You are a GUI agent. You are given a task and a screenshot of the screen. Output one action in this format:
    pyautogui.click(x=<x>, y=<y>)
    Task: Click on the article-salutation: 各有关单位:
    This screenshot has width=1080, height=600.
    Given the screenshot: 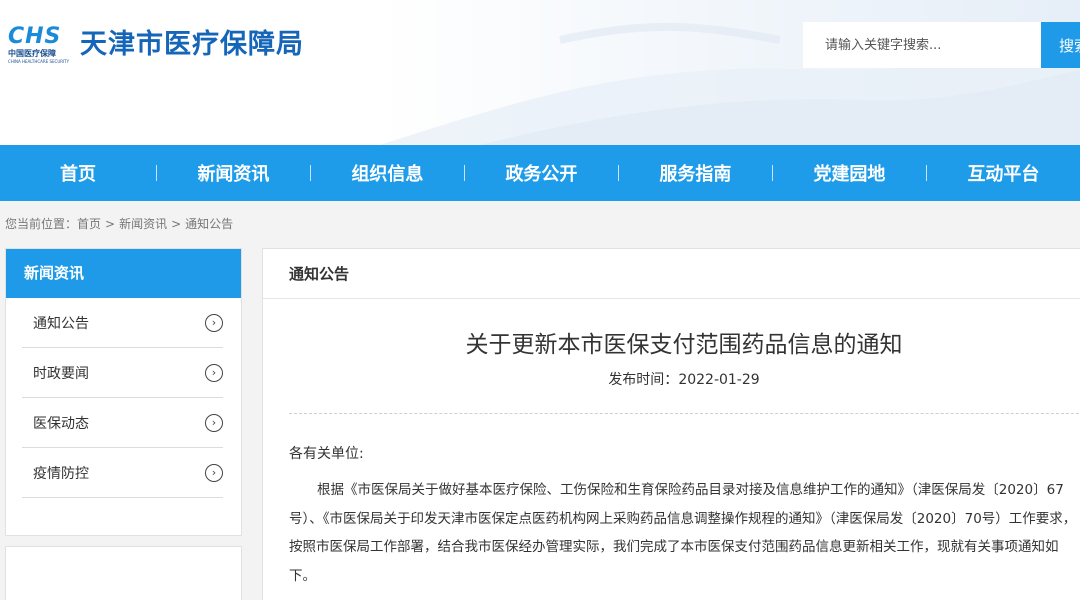 What is the action you would take?
    pyautogui.click(x=326, y=454)
    